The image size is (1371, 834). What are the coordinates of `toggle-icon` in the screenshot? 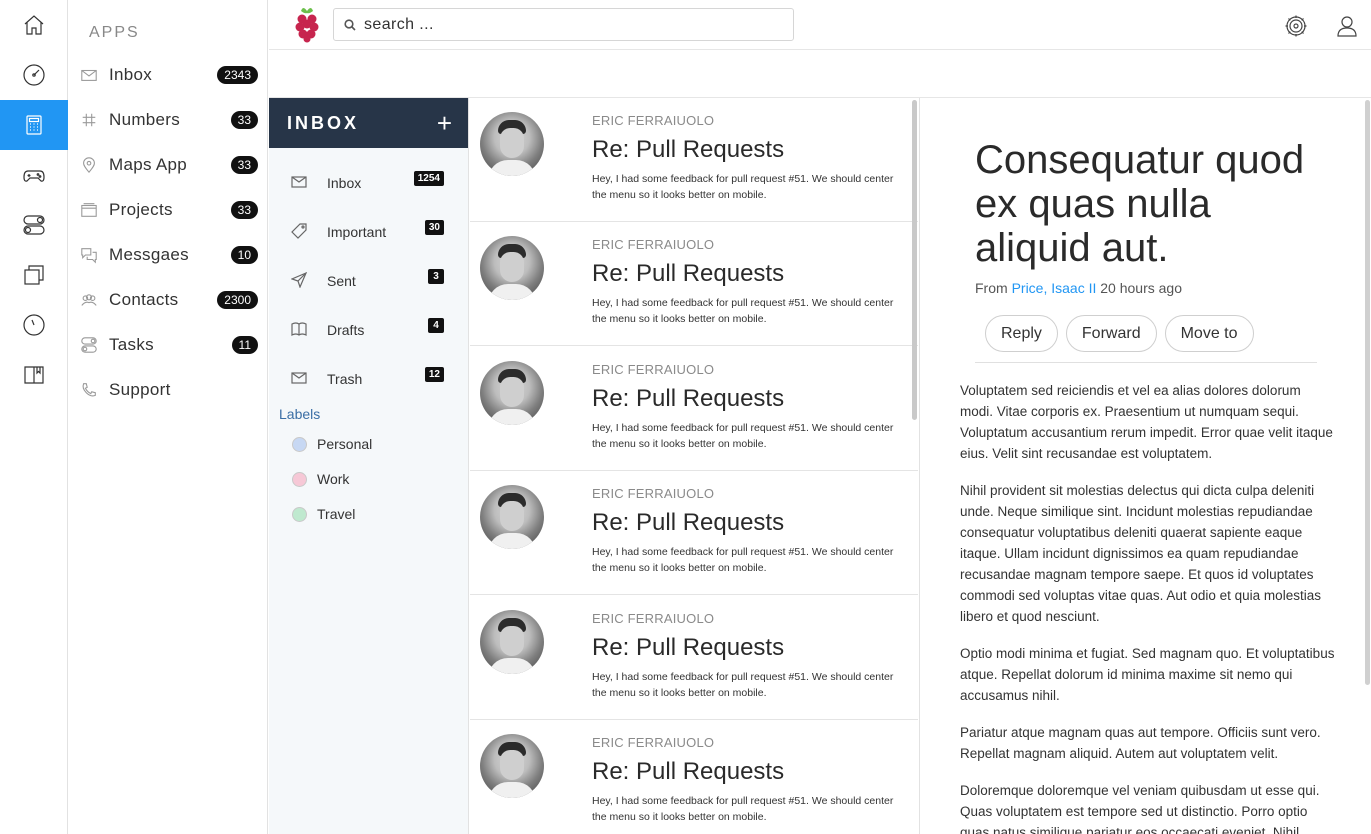 It's located at (34, 225).